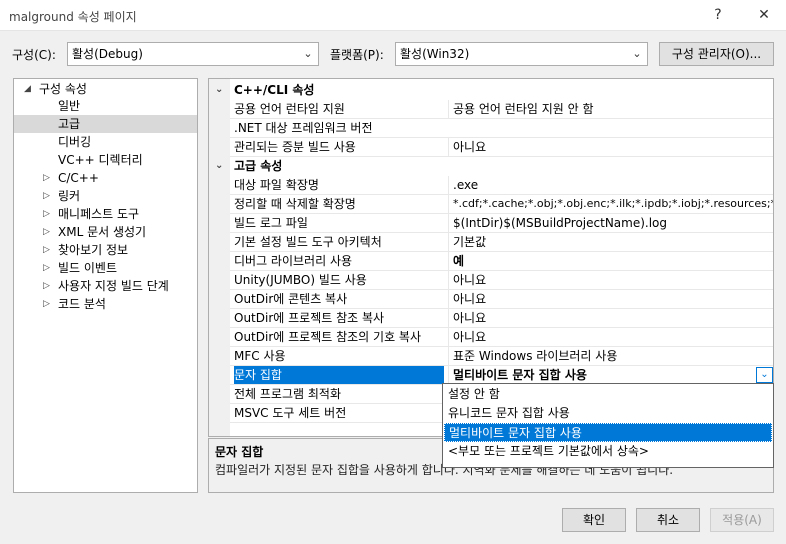 This screenshot has width=786, height=544. Describe the element at coordinates (105, 178) in the screenshot. I see `tree-item-cpp: ▷ C/C++` at that location.